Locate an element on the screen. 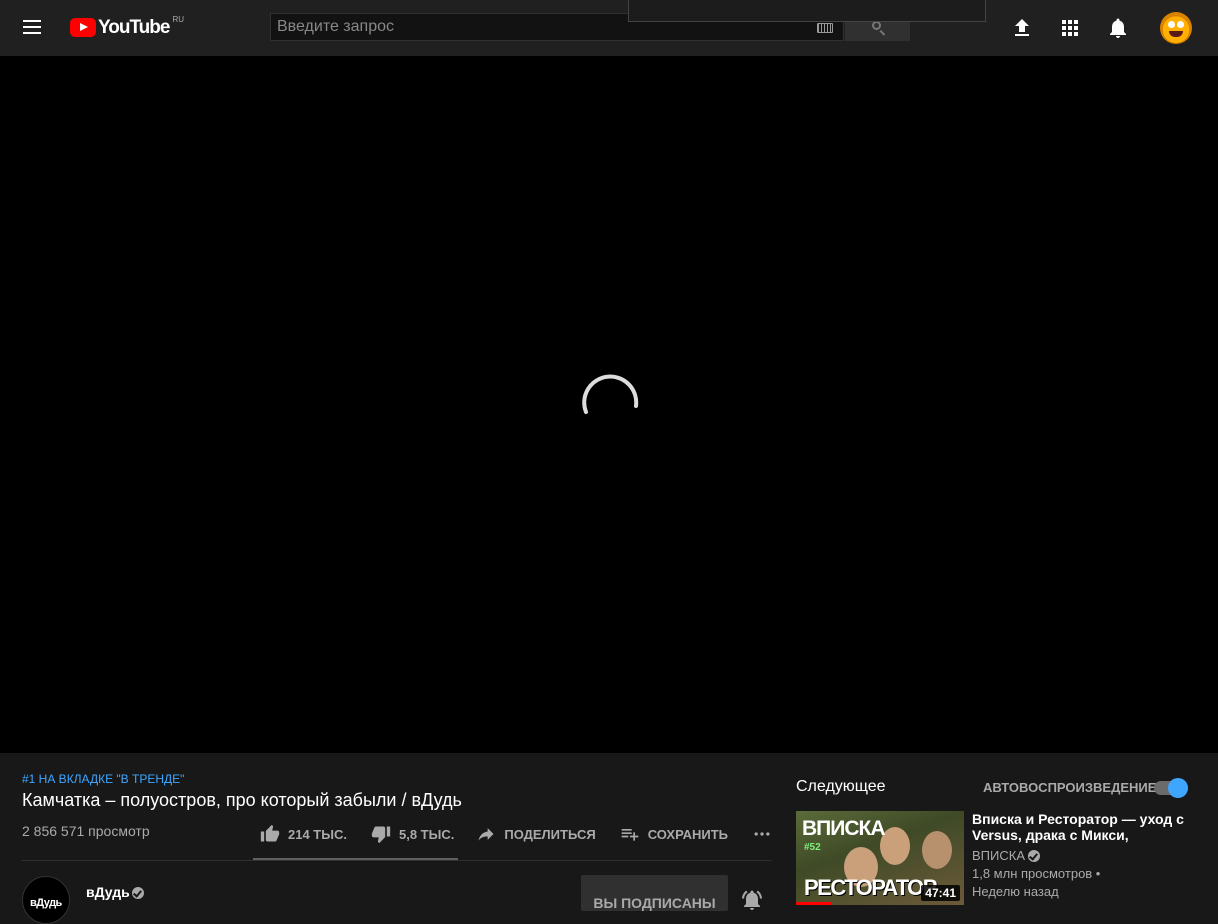  channel-avatar: вДудь is located at coordinates (46, 900).